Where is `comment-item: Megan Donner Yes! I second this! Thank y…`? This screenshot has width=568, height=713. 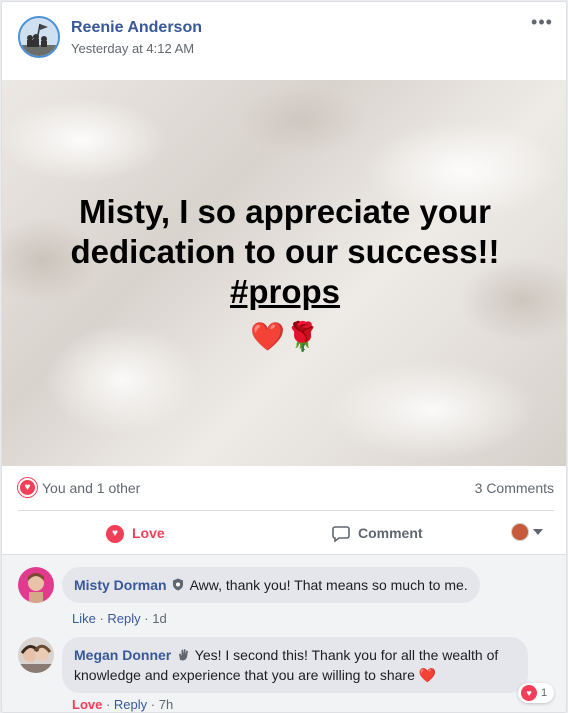 comment-item: Megan Donner Yes! I second this! Thank y… is located at coordinates (286, 674).